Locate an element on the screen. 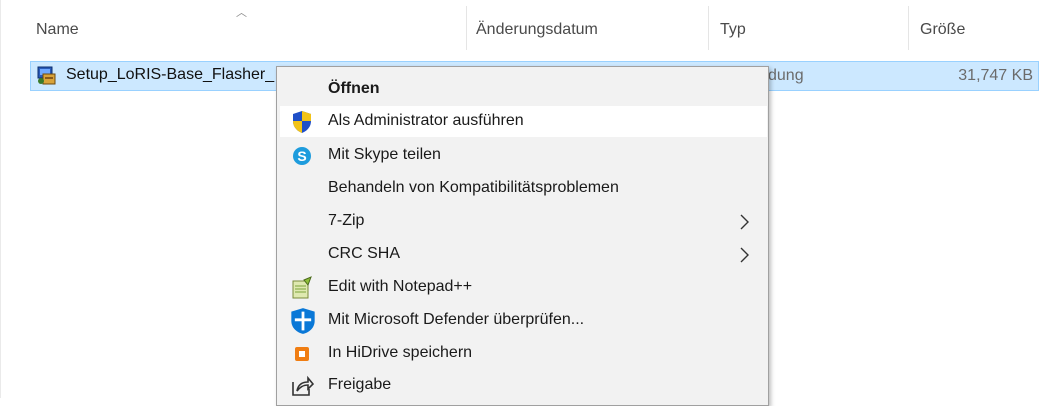 This screenshot has width=1039, height=406. column-header-date: Änderungsdatum is located at coordinates (537, 30).